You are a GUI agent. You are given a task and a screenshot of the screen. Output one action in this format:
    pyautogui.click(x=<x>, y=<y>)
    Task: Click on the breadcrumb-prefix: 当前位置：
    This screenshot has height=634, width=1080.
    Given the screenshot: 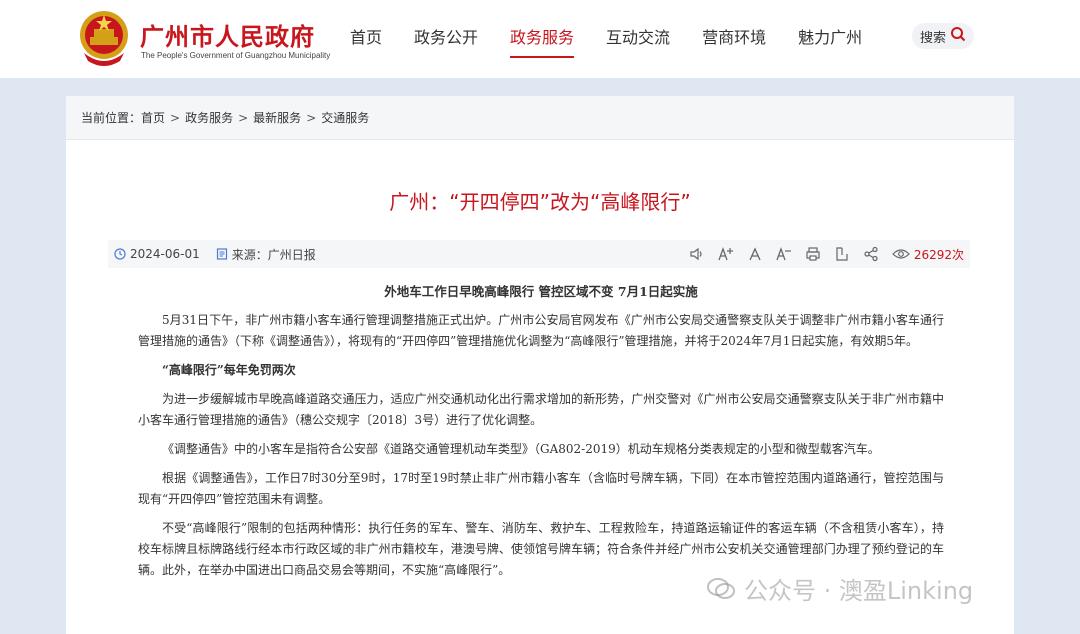 What is the action you would take?
    pyautogui.click(x=111, y=118)
    